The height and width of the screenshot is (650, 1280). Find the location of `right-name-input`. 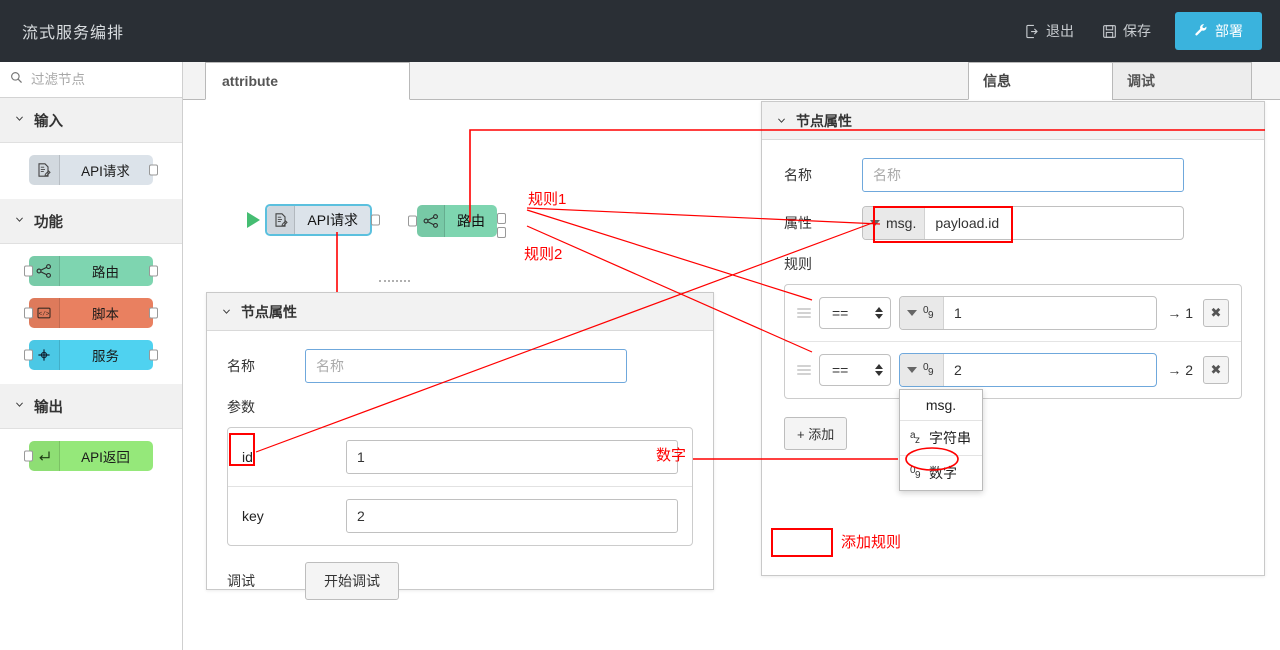

right-name-input is located at coordinates (1023, 175).